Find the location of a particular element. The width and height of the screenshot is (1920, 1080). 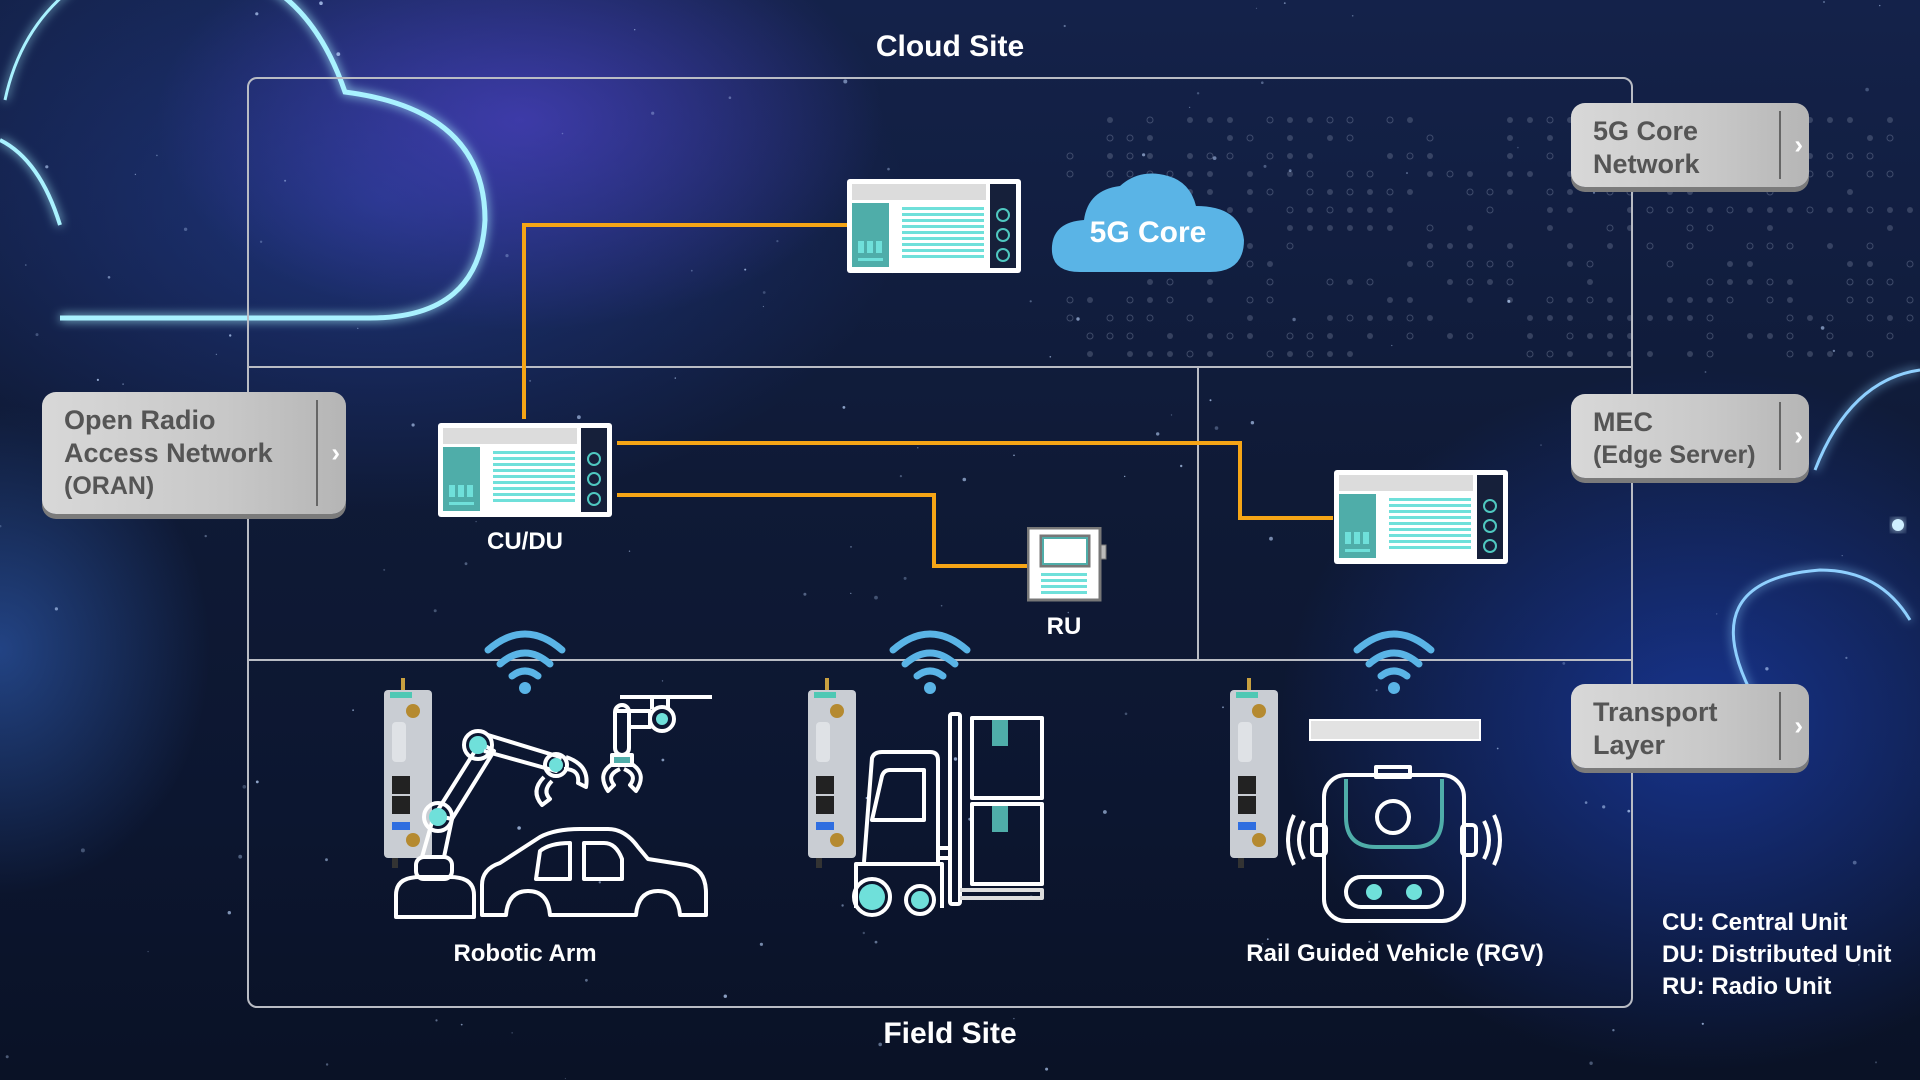

link-cudu-to-ru-vertical is located at coordinates (934, 530).